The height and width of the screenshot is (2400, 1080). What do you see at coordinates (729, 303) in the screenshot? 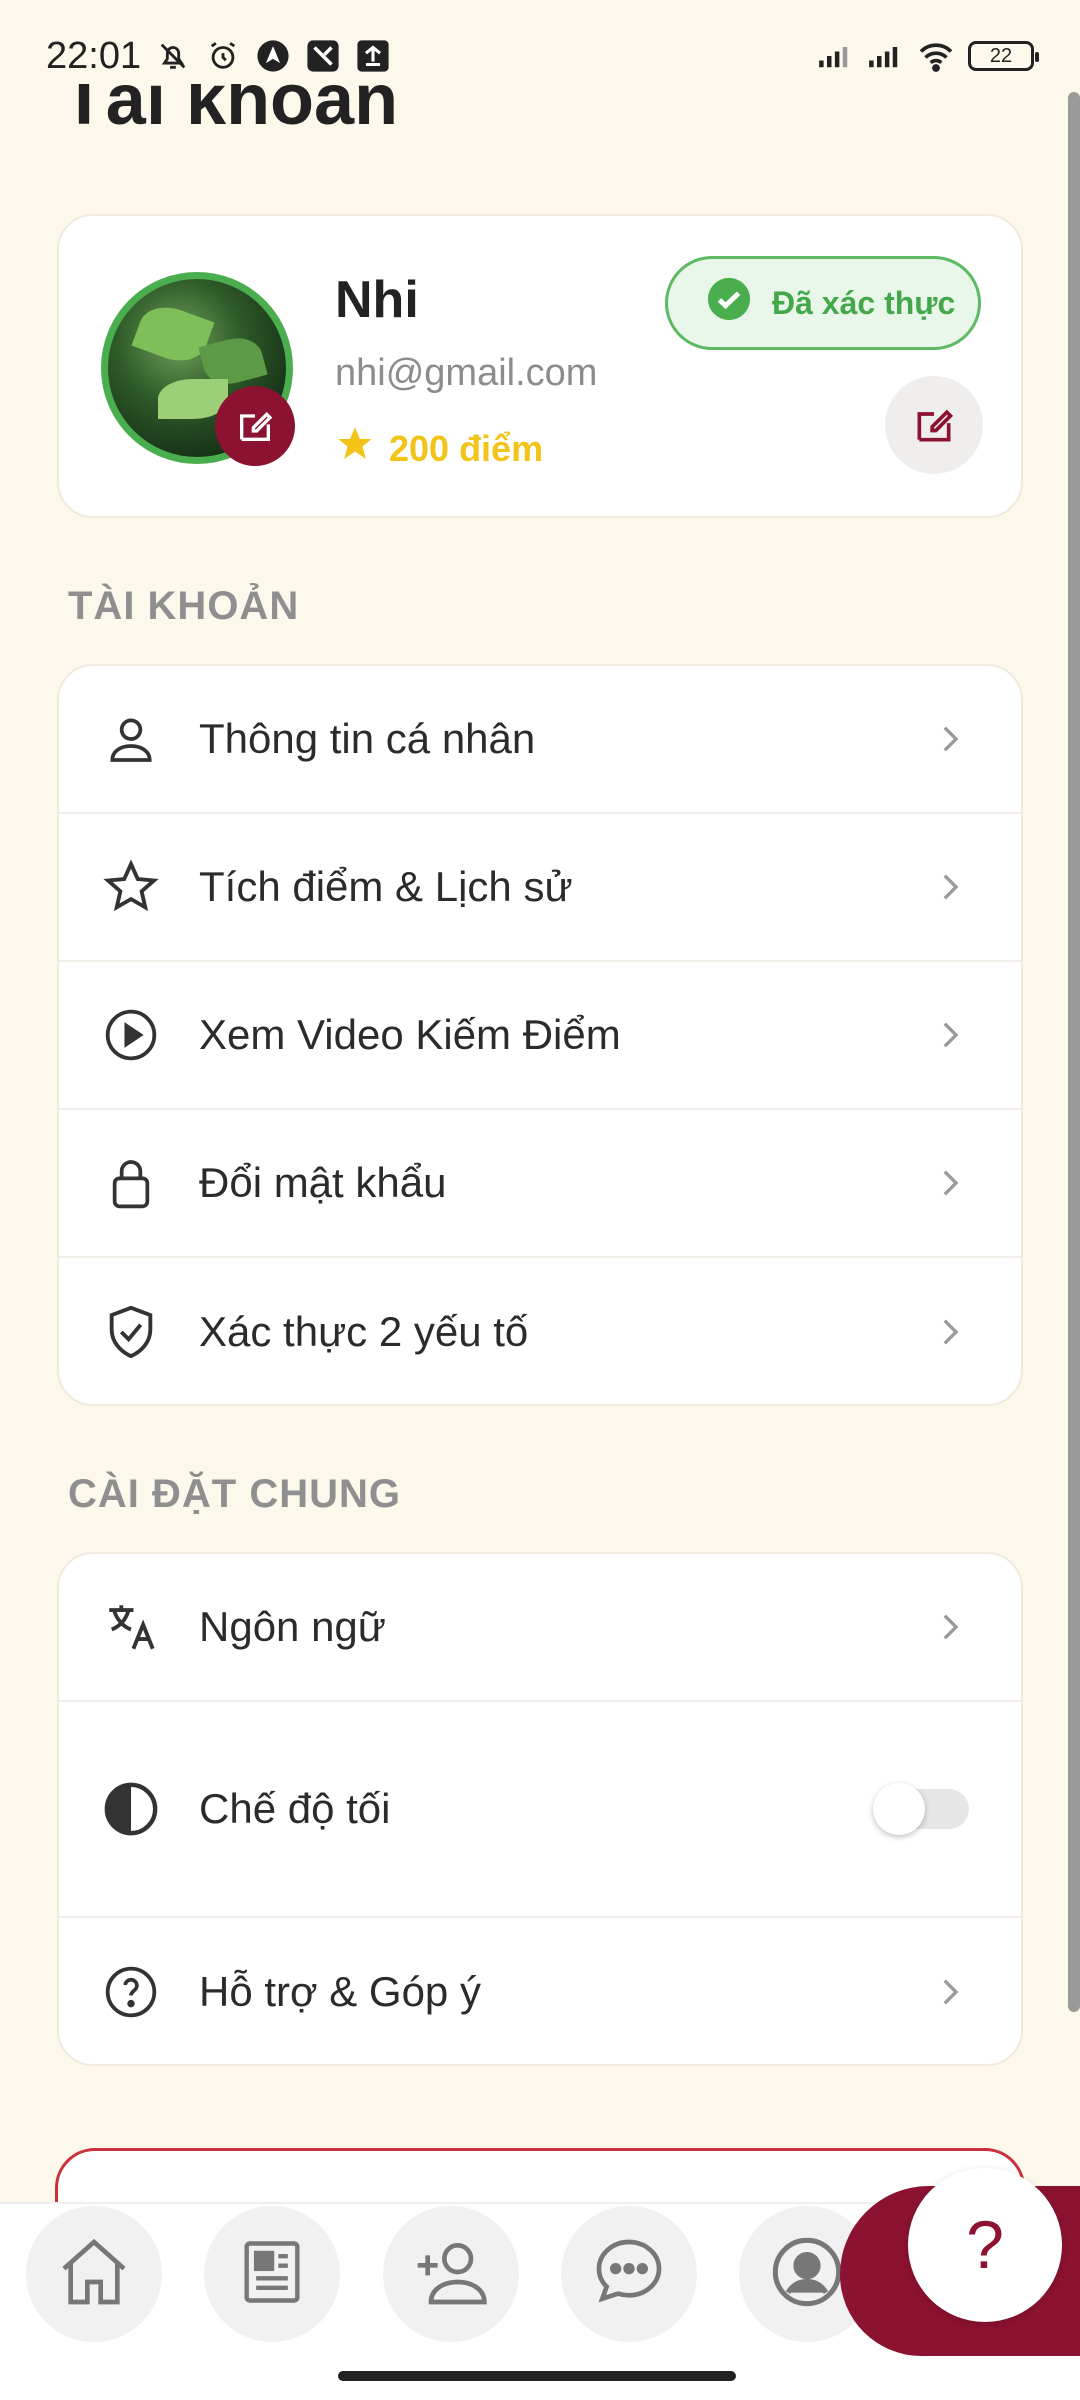
I see `check-circle-icon` at bounding box center [729, 303].